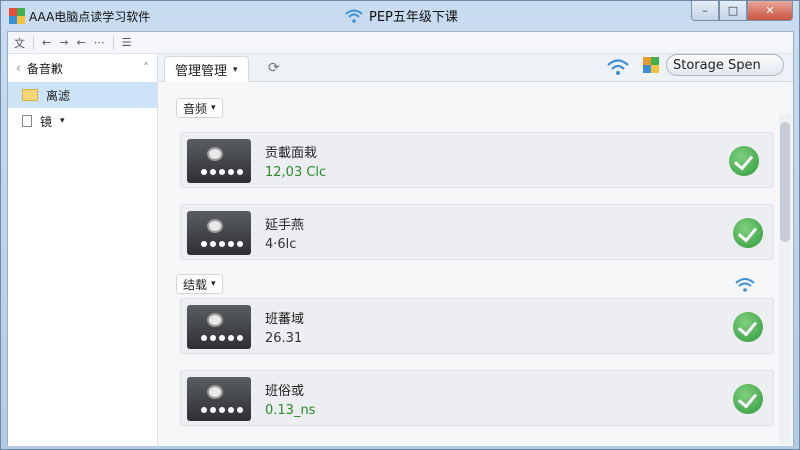  I want to click on section-label: 结载, so click(195, 284).